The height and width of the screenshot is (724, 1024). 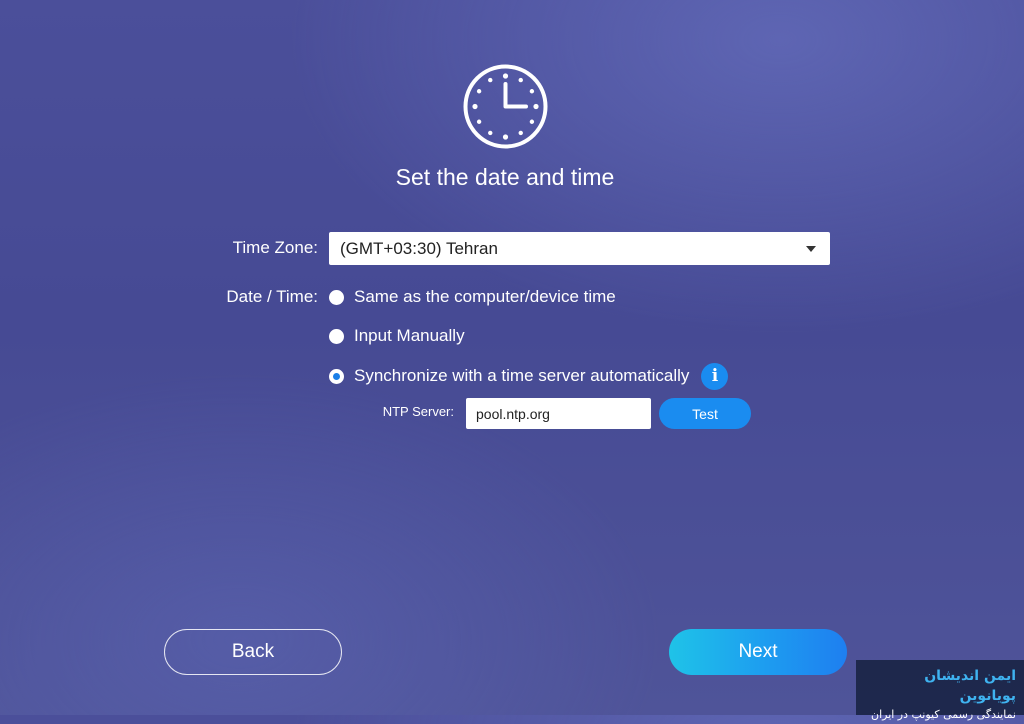 What do you see at coordinates (336, 376) in the screenshot?
I see `radio-sync-time-server` at bounding box center [336, 376].